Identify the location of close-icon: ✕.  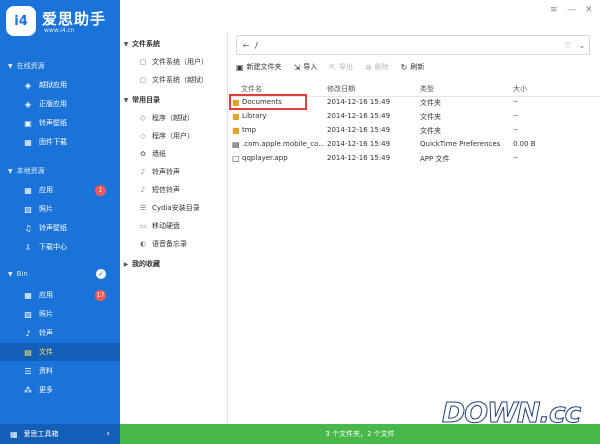
(589, 10).